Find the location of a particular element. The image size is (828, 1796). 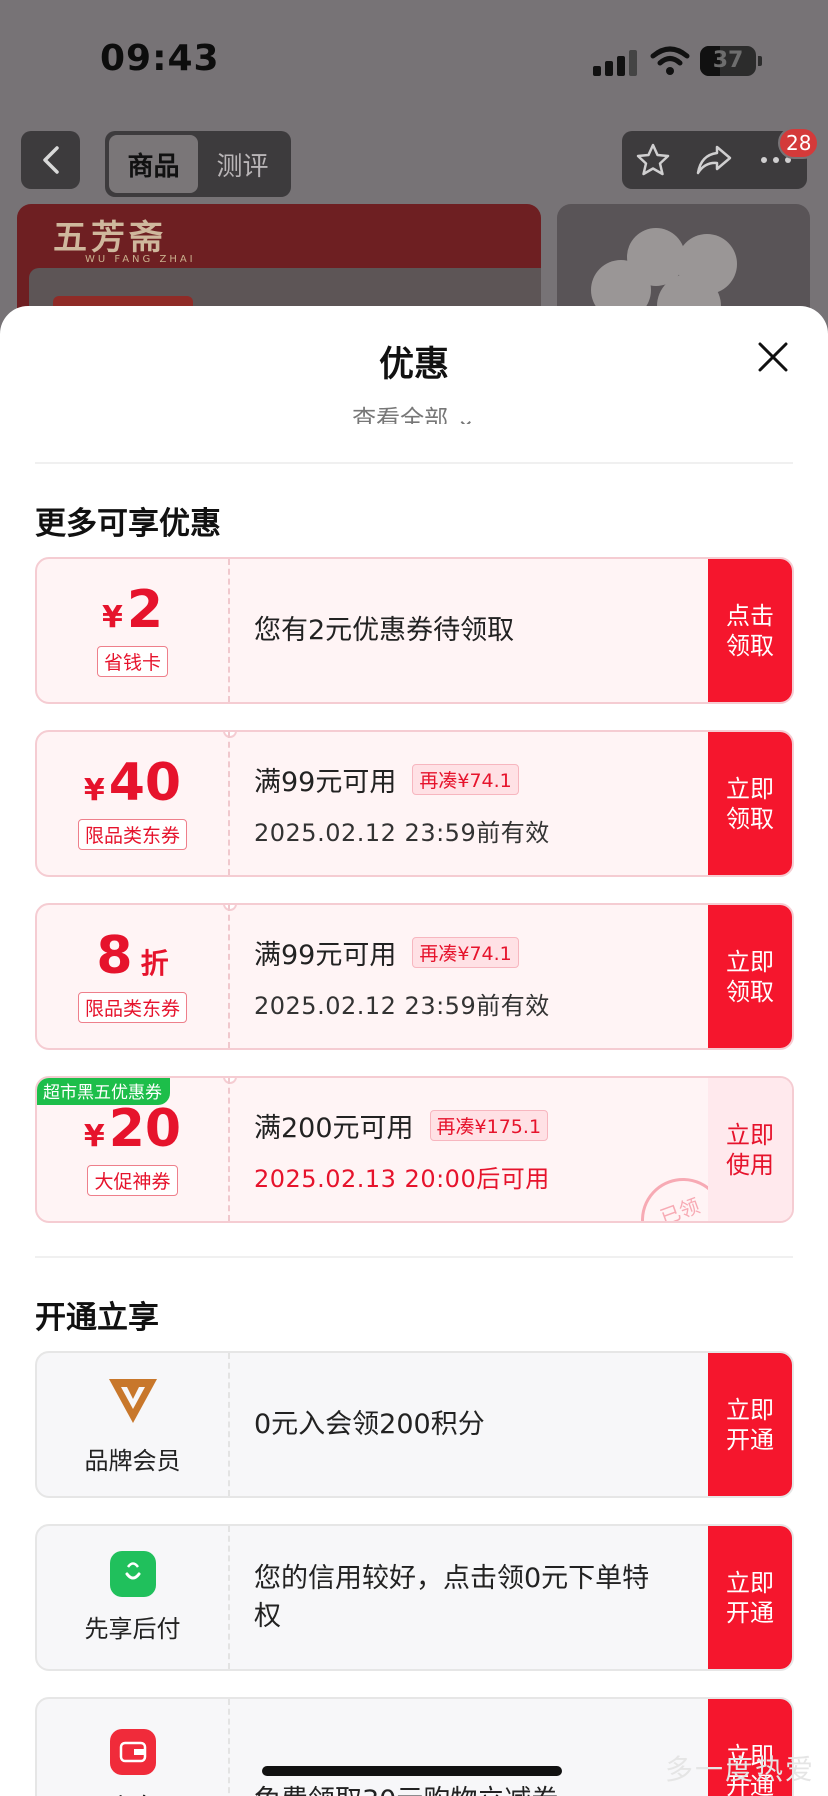

coupon-value: ¥ 40 限品类东券 is located at coordinates (133, 803).